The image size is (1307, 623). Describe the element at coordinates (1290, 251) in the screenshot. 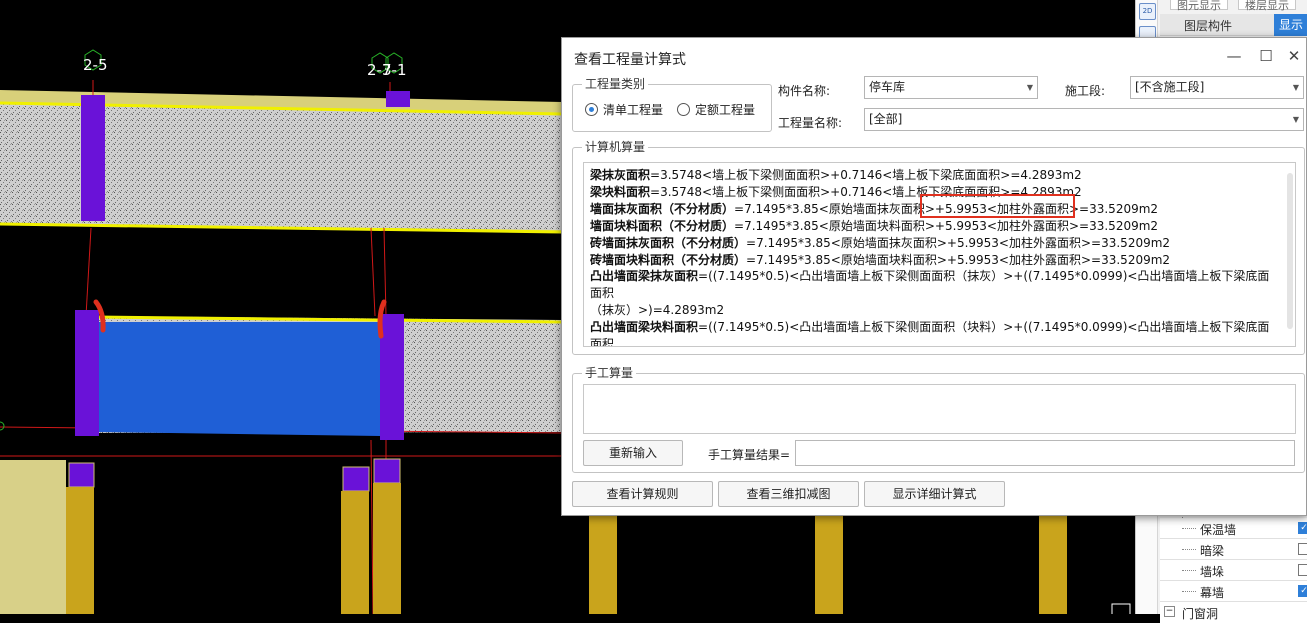

I see `vertical-scrollbar` at that location.